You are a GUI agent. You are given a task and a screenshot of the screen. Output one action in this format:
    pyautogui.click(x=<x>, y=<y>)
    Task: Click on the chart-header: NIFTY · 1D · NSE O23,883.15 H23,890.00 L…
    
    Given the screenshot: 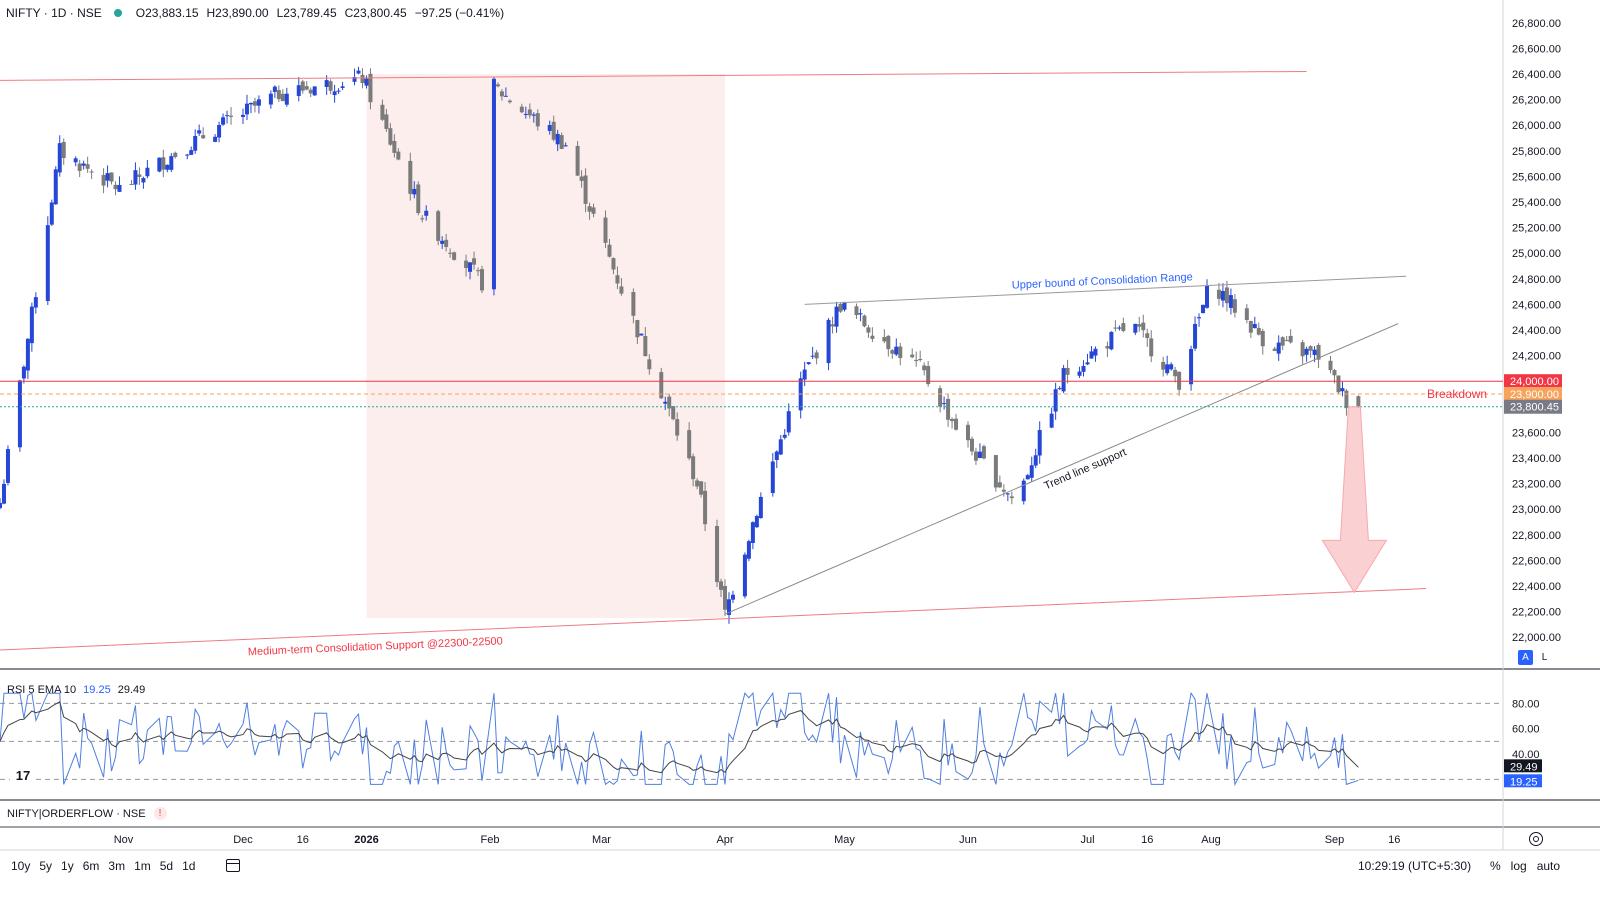 What is the action you would take?
    pyautogui.click(x=255, y=13)
    